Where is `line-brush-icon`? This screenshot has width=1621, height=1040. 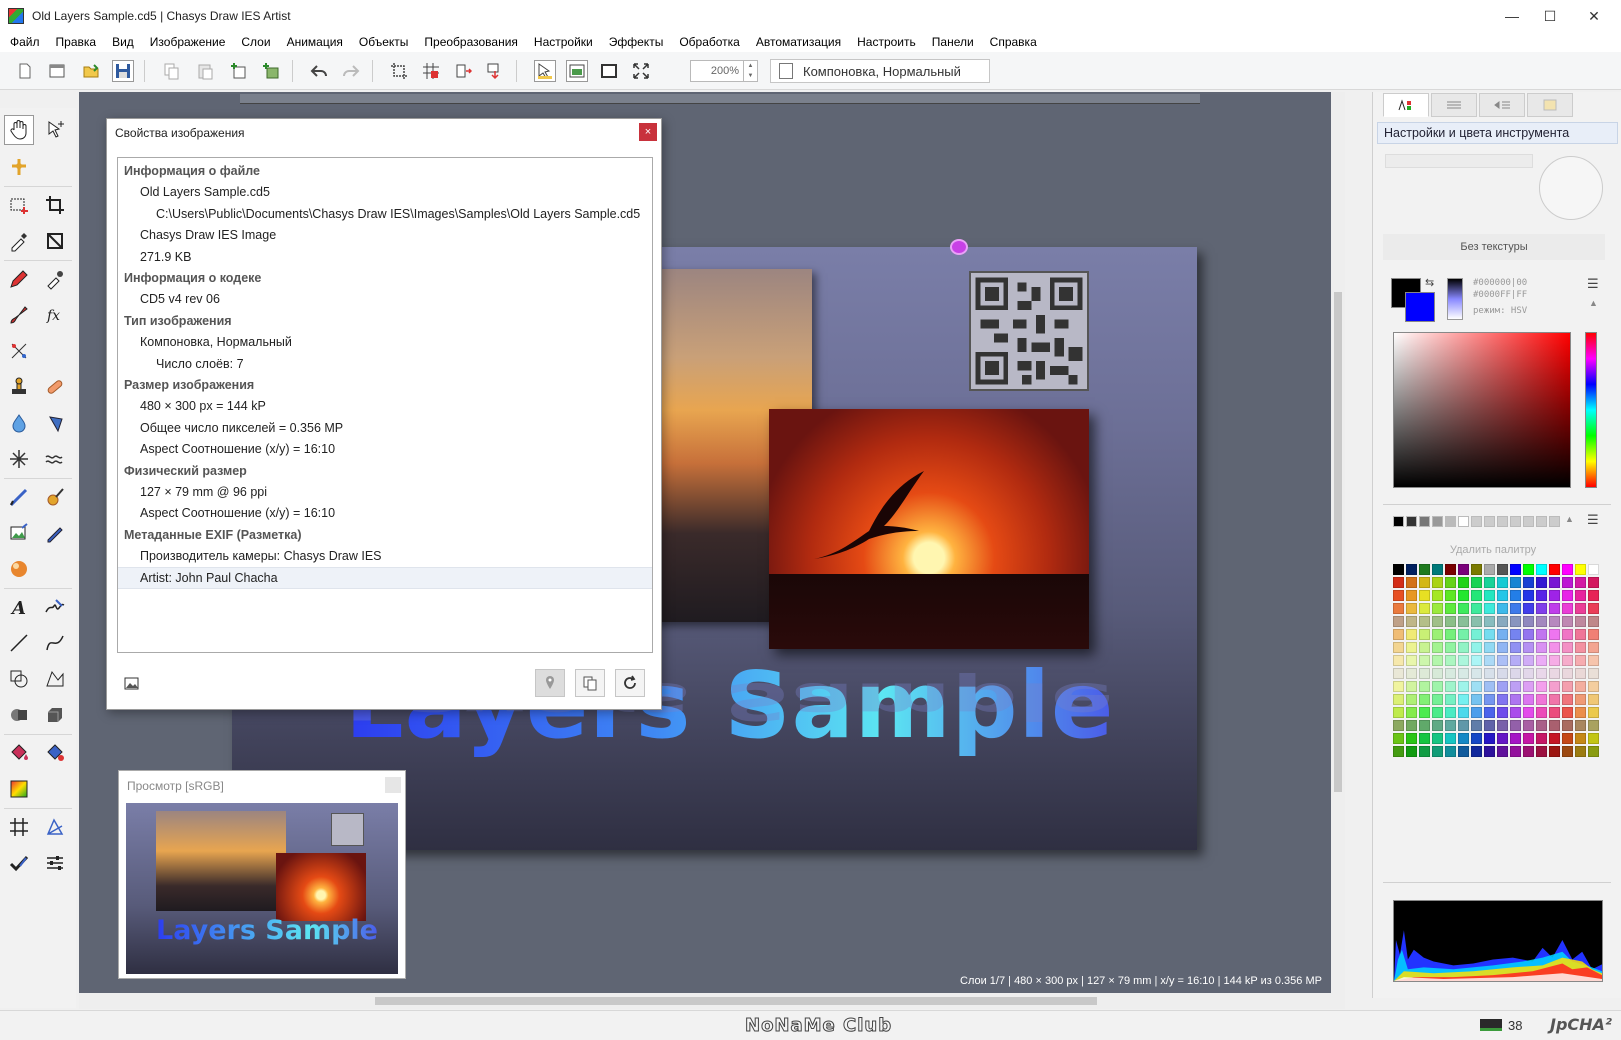 line-brush-icon is located at coordinates (19, 497).